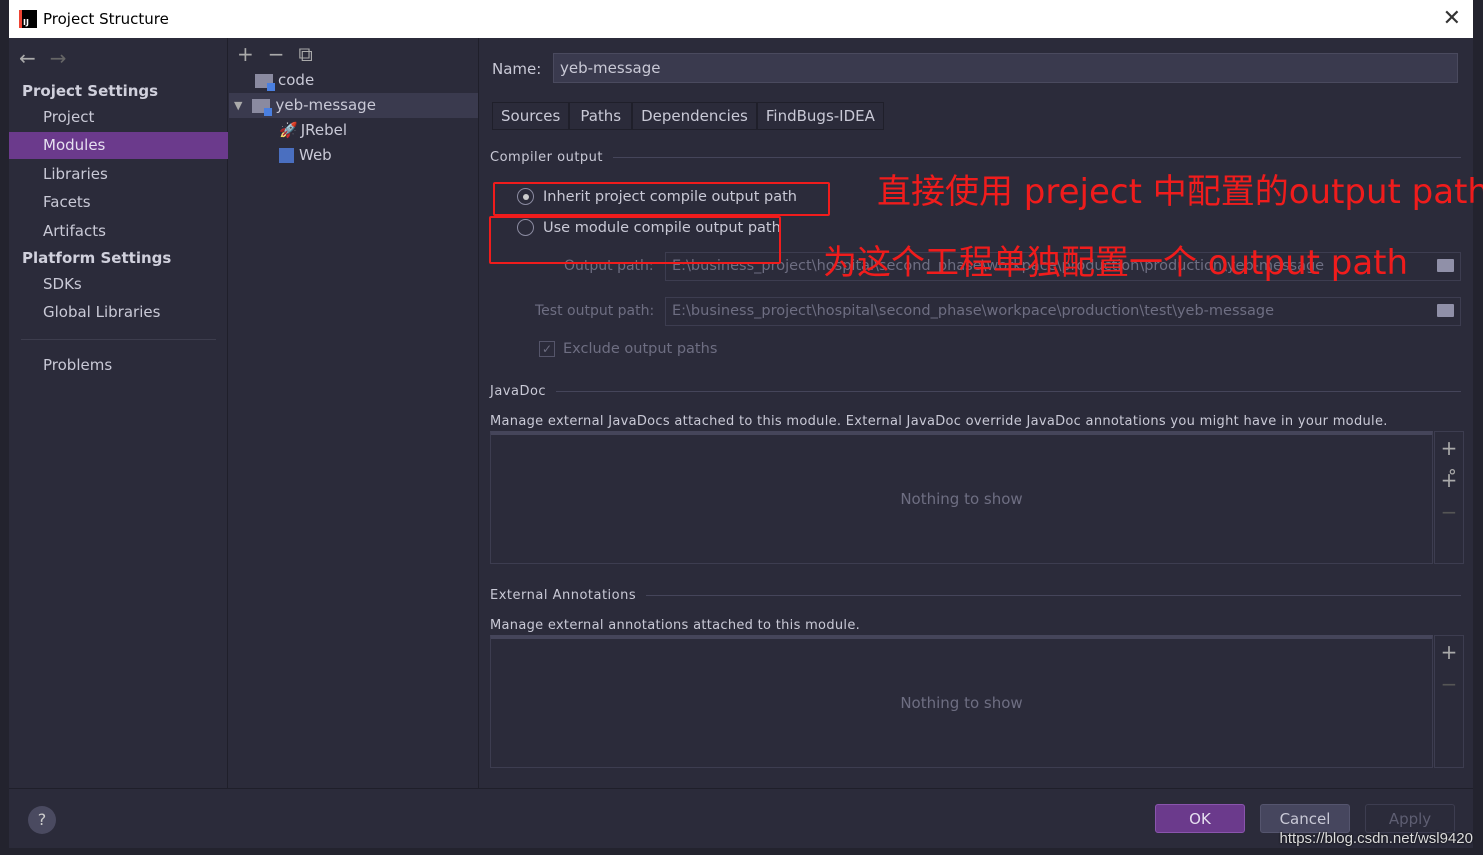 This screenshot has width=1483, height=855. What do you see at coordinates (118, 145) in the screenshot?
I see `sidebar-item-modules: Modules` at bounding box center [118, 145].